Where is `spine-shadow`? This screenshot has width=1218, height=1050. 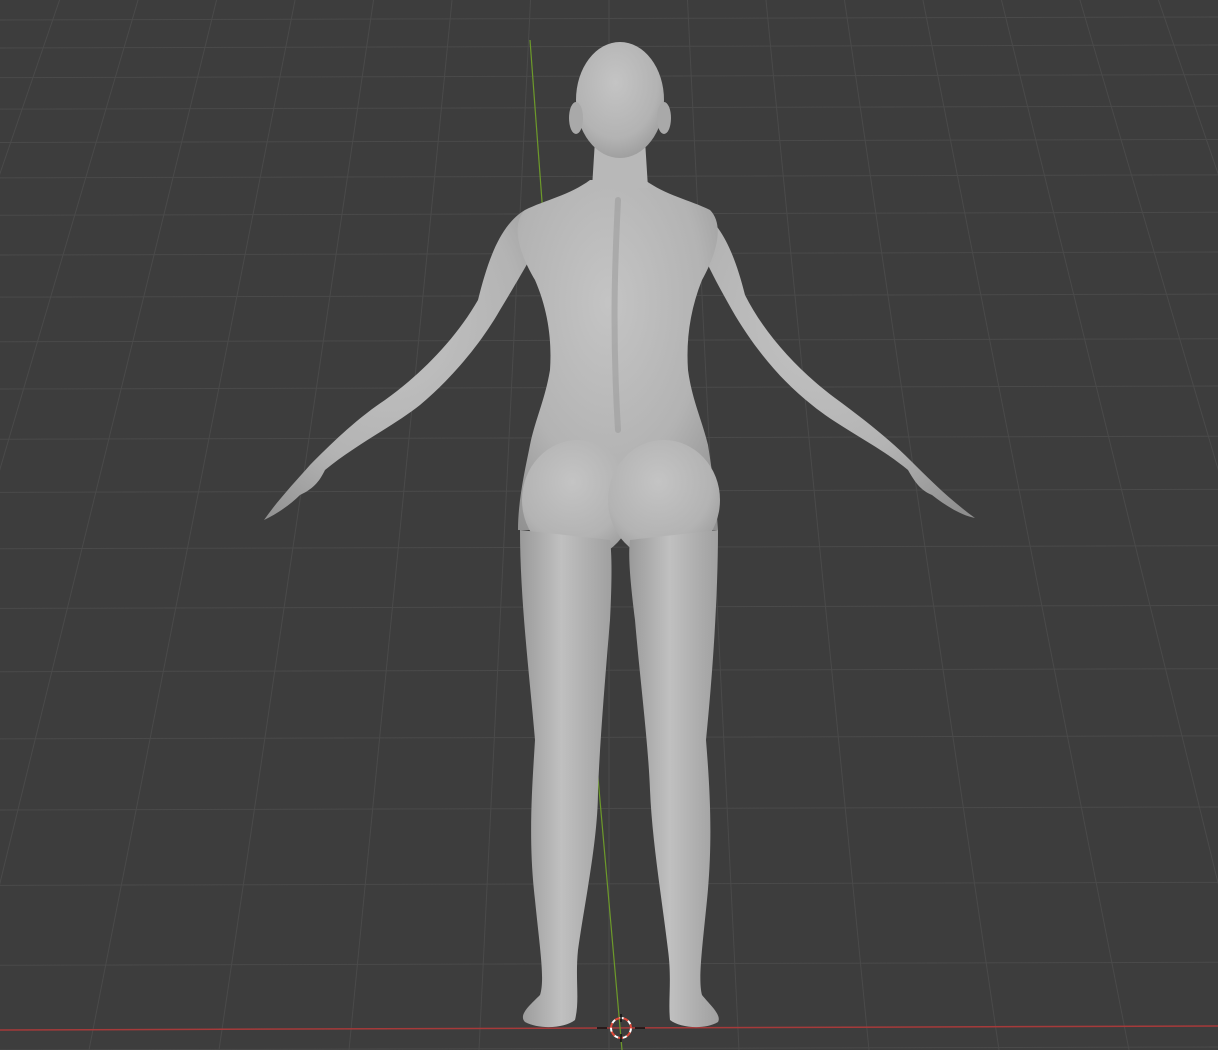
spine-shadow is located at coordinates (616, 315).